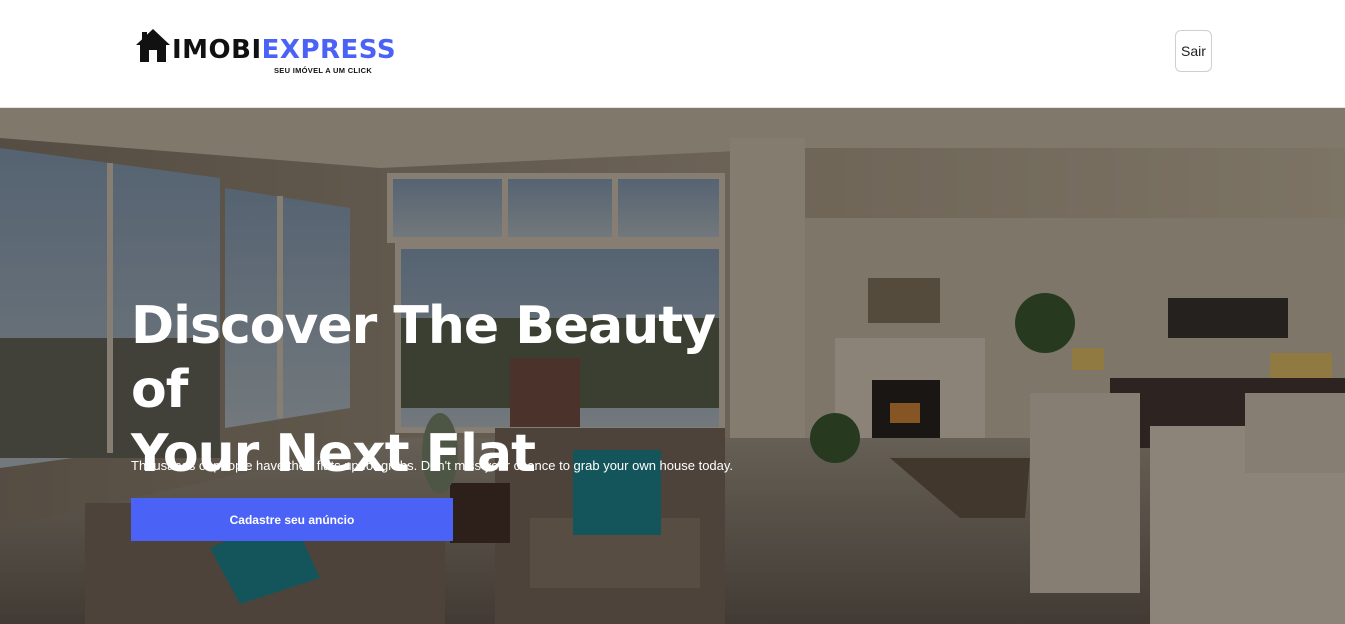 The image size is (1345, 624). Describe the element at coordinates (292, 519) in the screenshot. I see `register-listing-button: Cadastre seu anúncio` at that location.